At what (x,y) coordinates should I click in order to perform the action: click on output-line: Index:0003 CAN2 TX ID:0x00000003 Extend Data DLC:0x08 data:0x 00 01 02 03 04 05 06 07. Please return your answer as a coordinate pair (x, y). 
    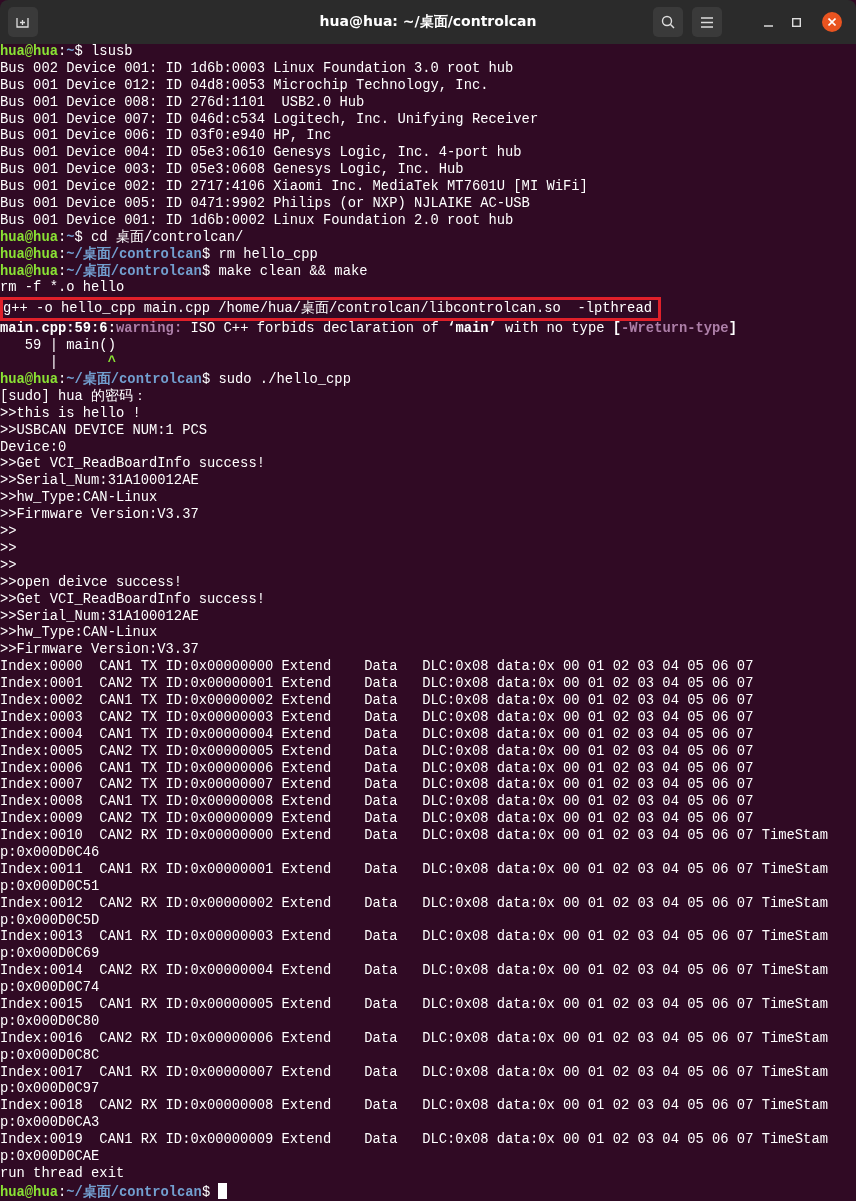
    Looking at the image, I should click on (377, 717).